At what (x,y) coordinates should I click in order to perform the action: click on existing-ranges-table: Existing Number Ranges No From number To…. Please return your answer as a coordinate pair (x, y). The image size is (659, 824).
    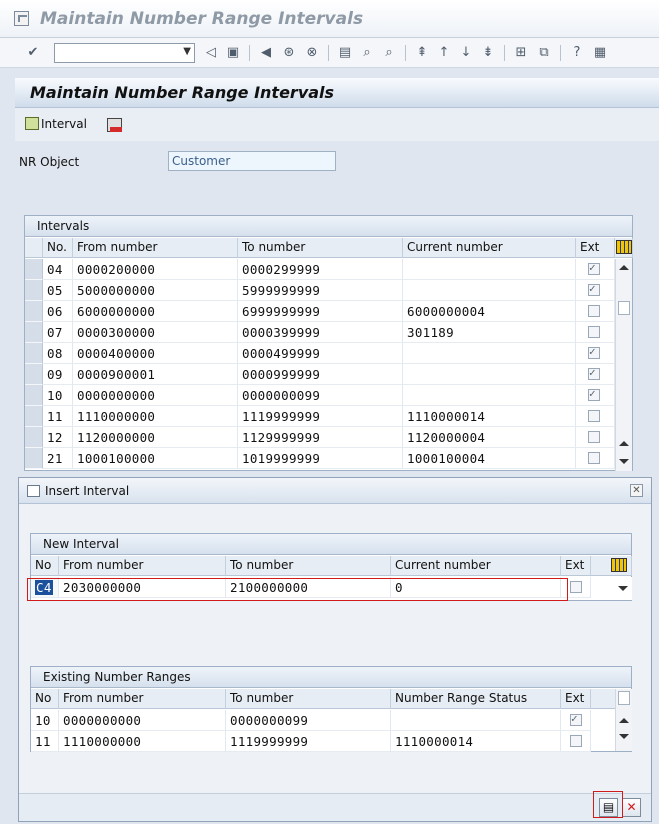
    Looking at the image, I should click on (331, 709).